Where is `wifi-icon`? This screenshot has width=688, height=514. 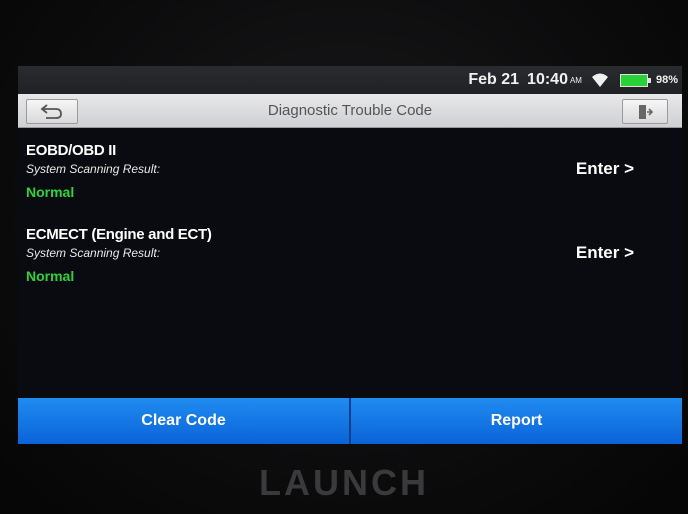
wifi-icon is located at coordinates (599, 80).